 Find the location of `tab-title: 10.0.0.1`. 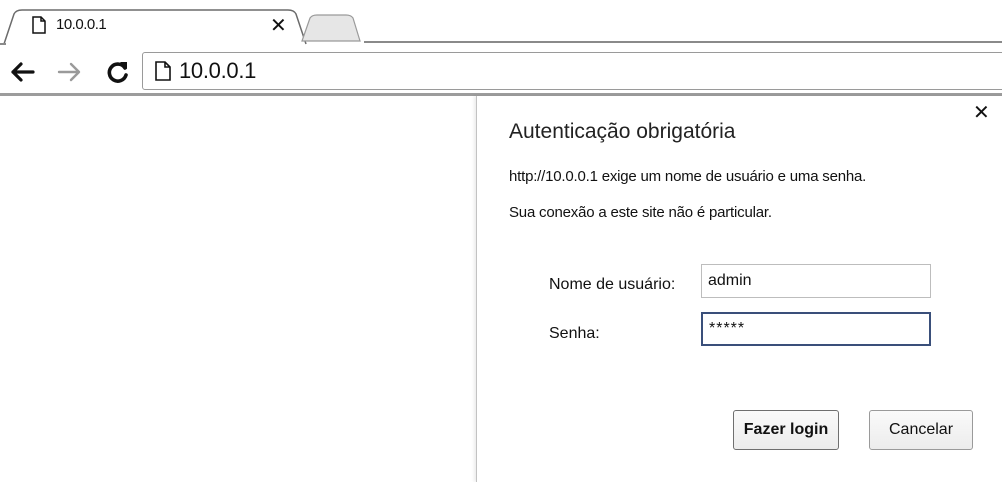

tab-title: 10.0.0.1 is located at coordinates (81, 24).